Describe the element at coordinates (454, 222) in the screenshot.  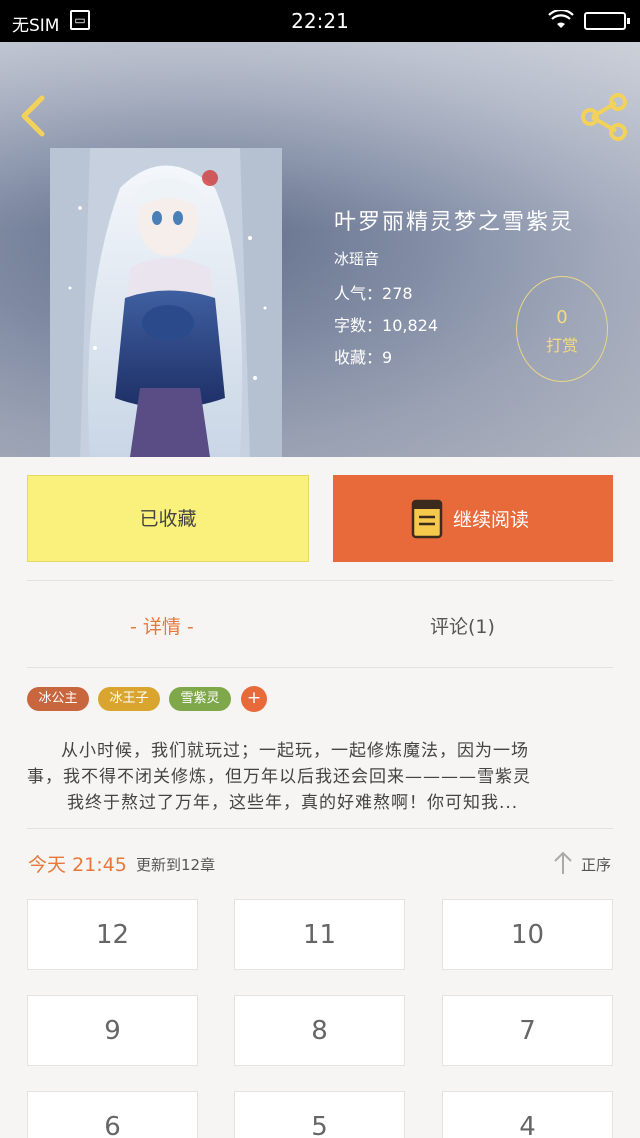
I see `book-title: 叶罗丽精灵梦之雪紫灵` at that location.